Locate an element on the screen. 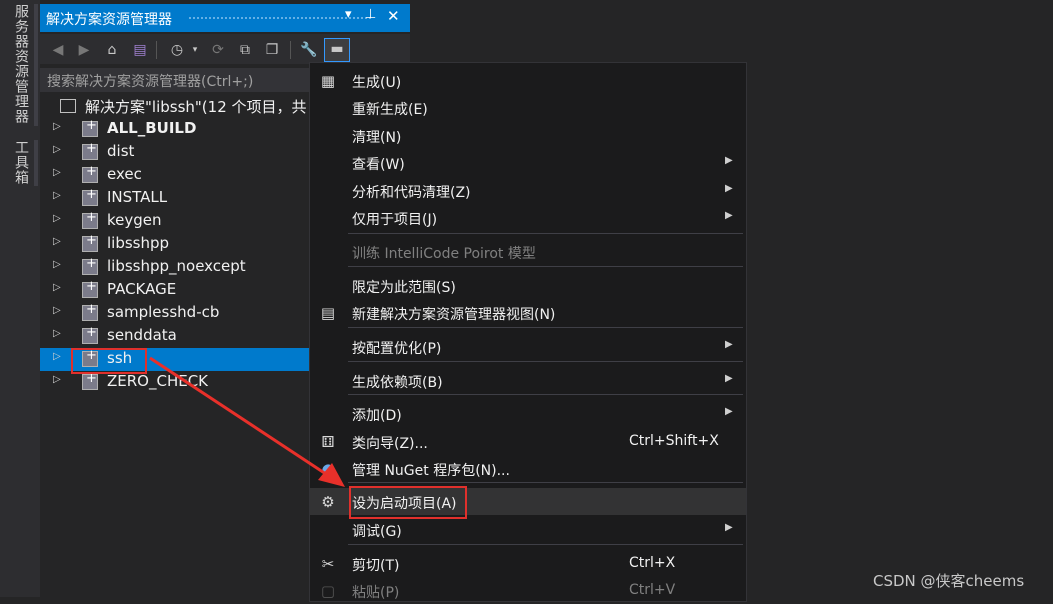 The width and height of the screenshot is (1053, 604). highlight-box-ssh is located at coordinates (109, 361).